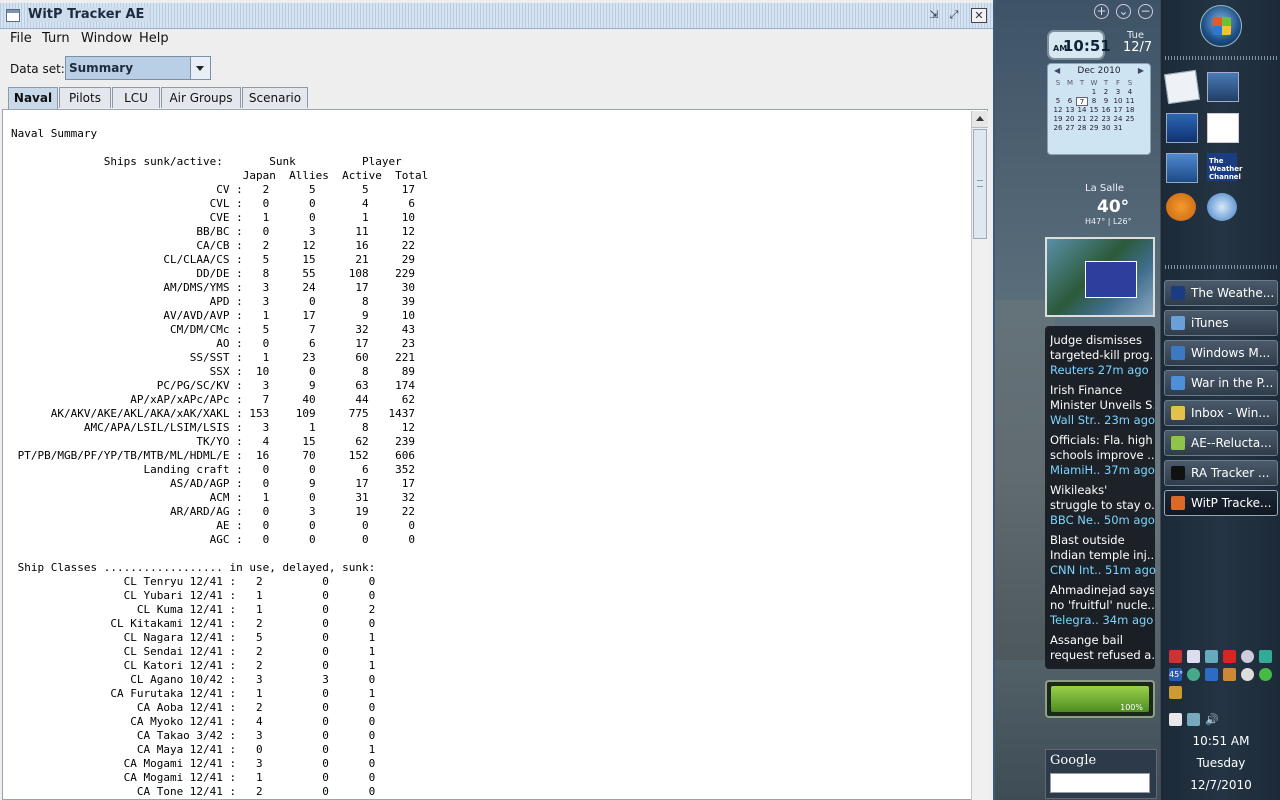  Describe the element at coordinates (1182, 128) in the screenshot. I see `show-desktop-icon` at that location.